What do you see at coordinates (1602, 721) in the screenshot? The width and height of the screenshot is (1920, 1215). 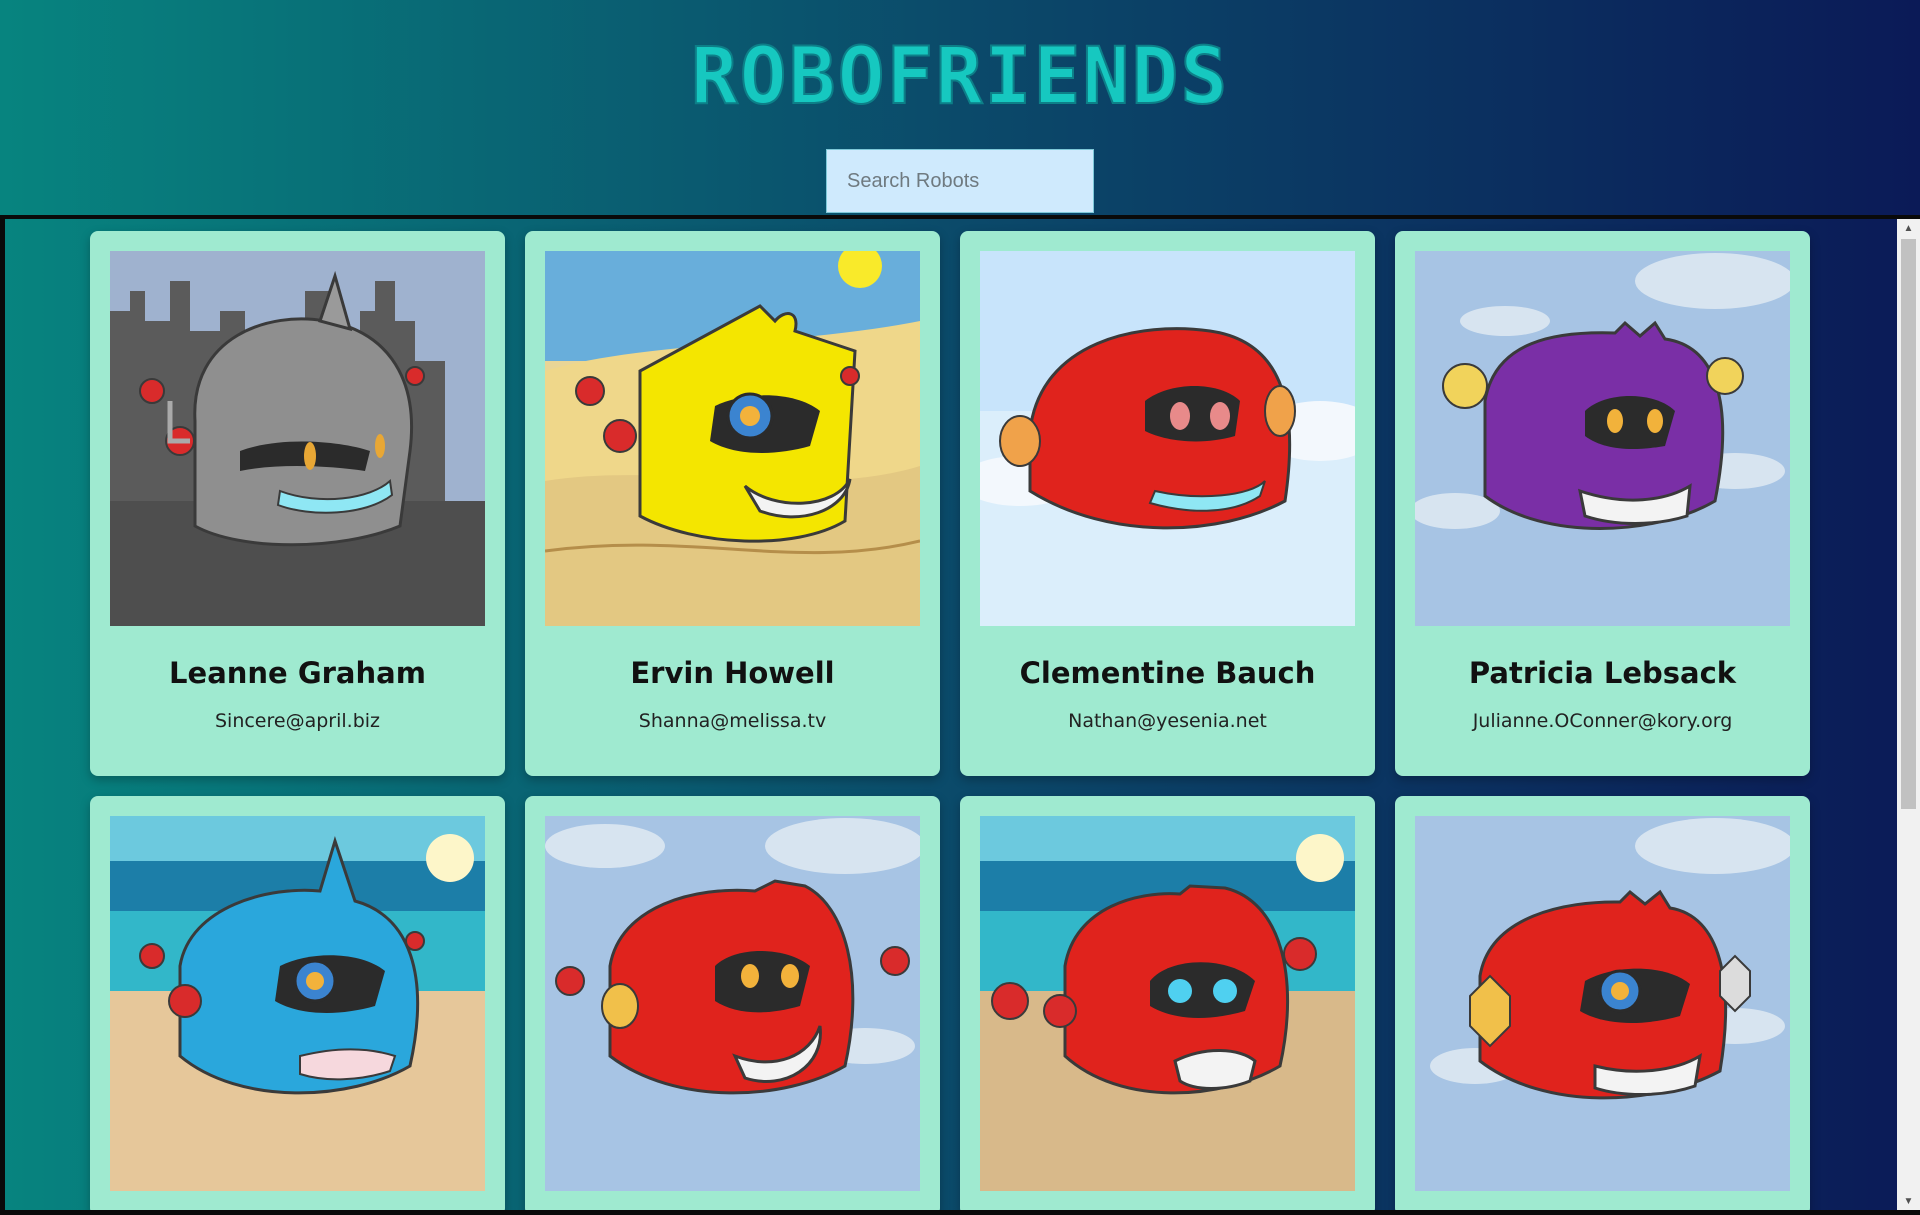 I see `robot-email: Julianne.OConner@kory.org` at bounding box center [1602, 721].